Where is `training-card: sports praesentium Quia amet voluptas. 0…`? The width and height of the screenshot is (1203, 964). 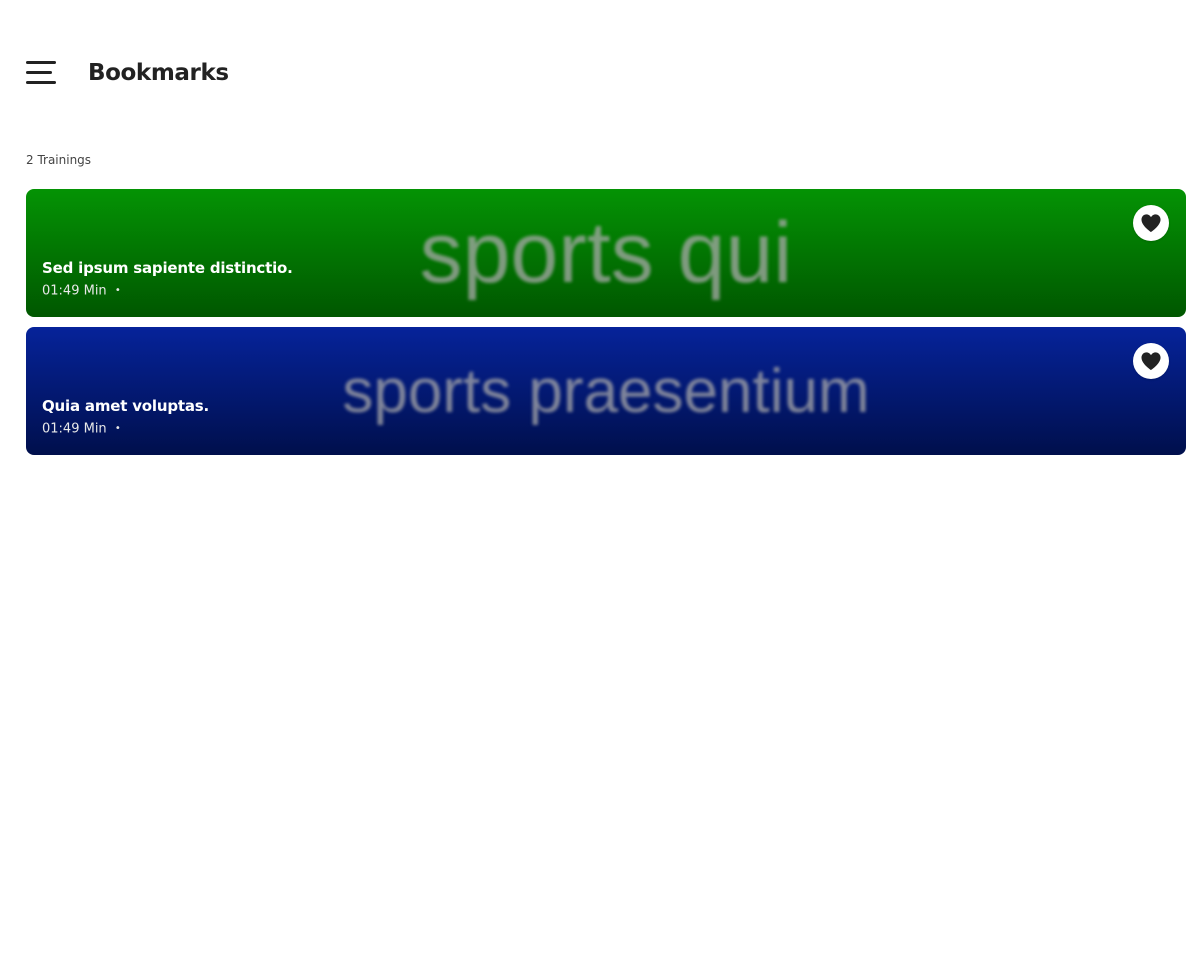
training-card: sports praesentium Quia amet voluptas. 0… is located at coordinates (606, 391).